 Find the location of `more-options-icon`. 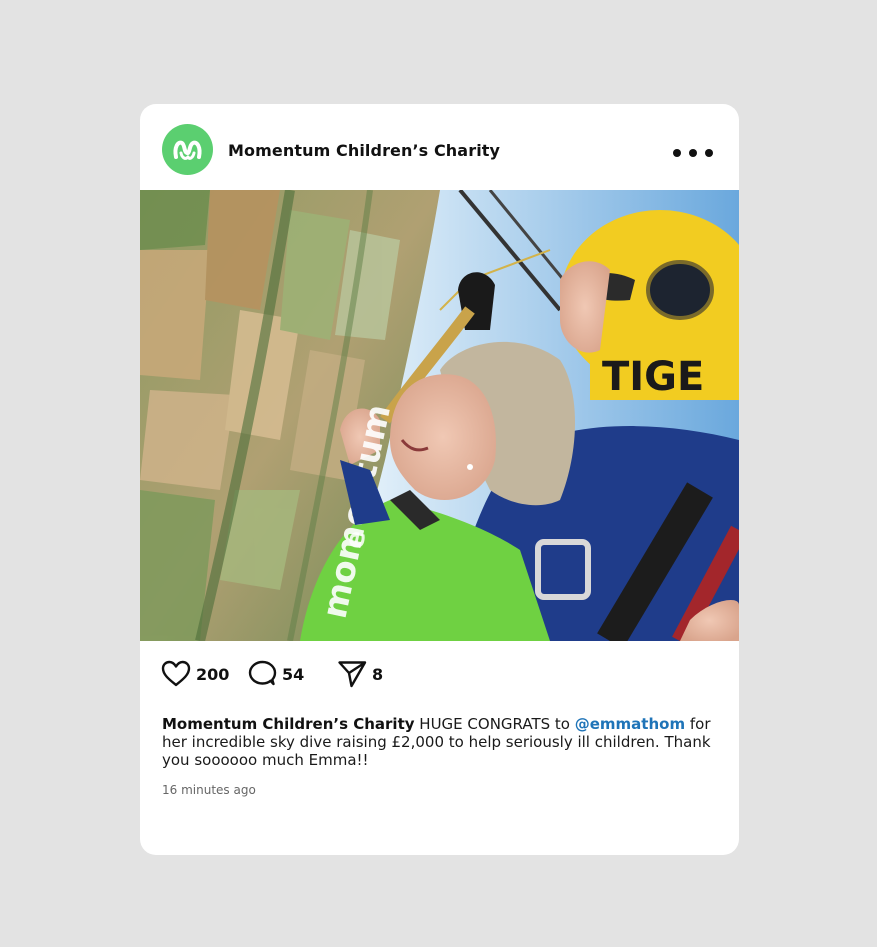

more-options-icon is located at coordinates (693, 153).